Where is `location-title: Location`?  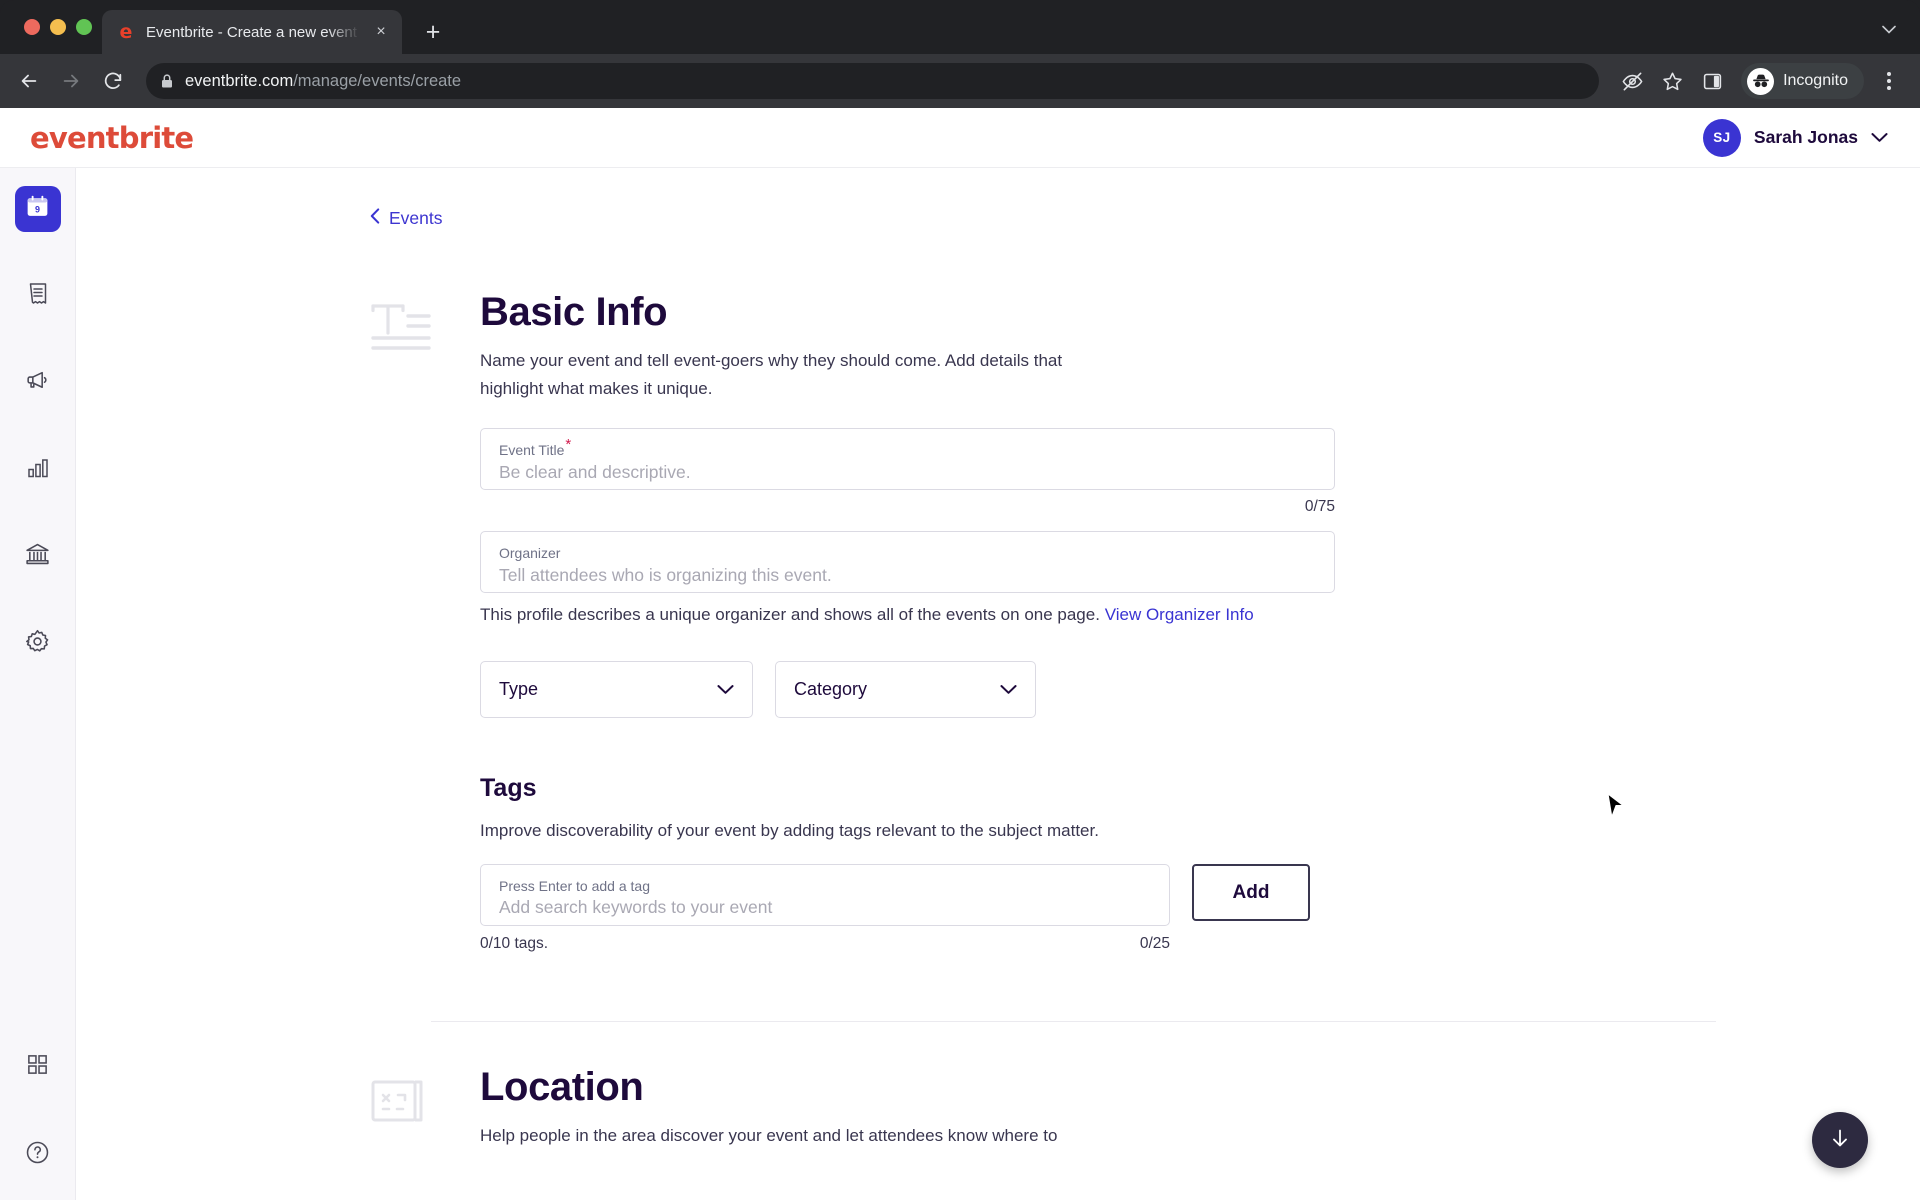
location-title: Location is located at coordinates (562, 1087).